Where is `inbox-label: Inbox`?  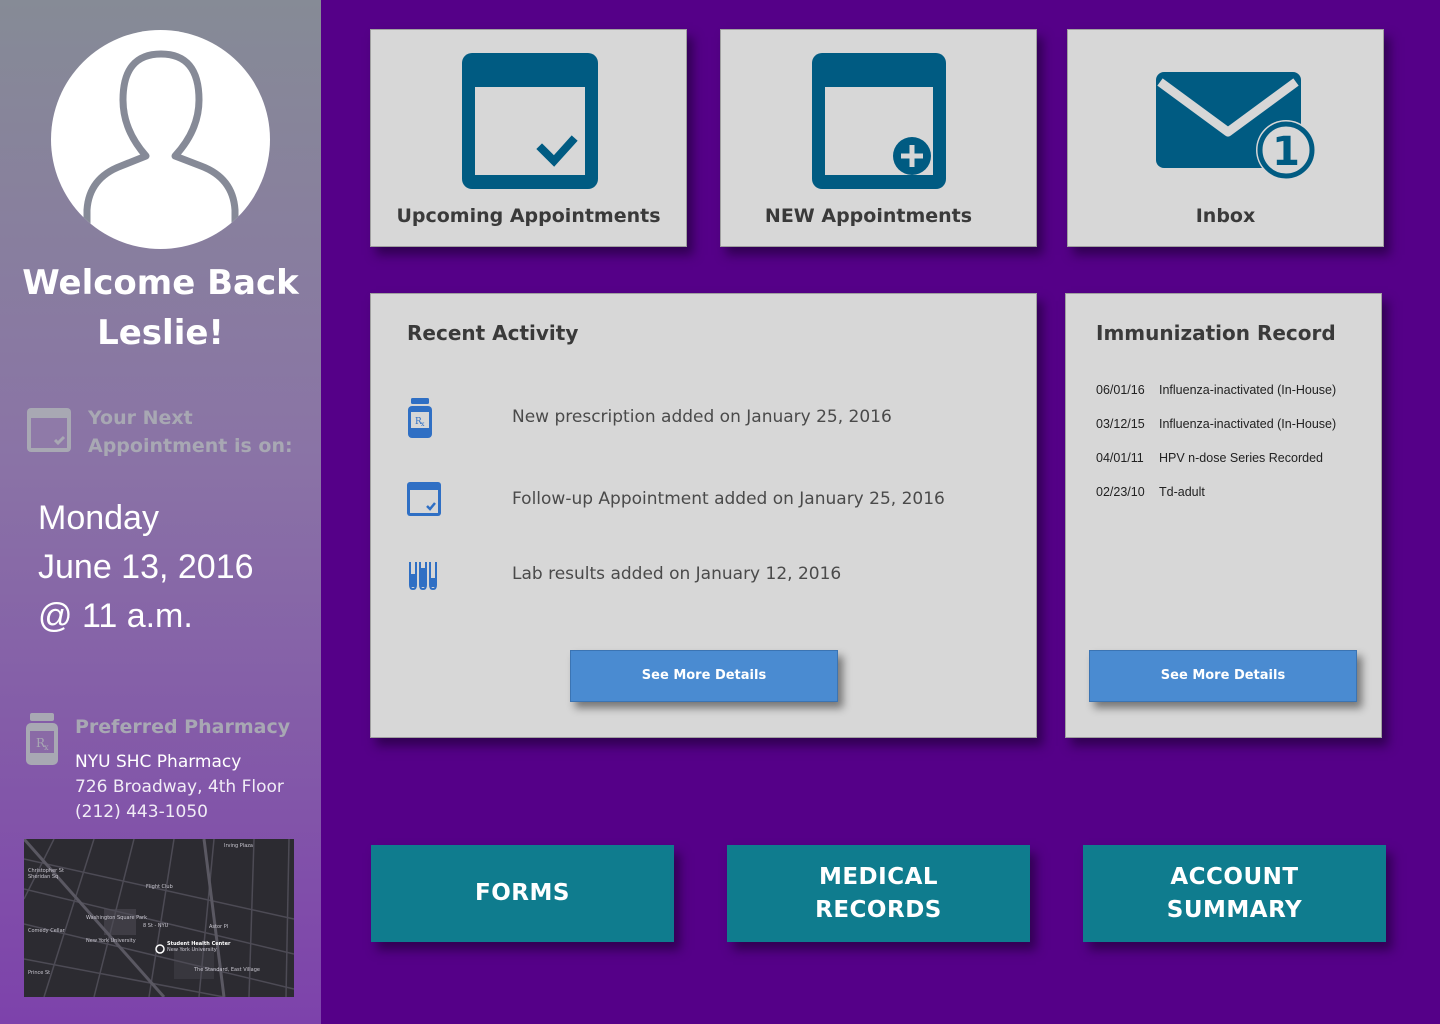 inbox-label: Inbox is located at coordinates (1225, 216).